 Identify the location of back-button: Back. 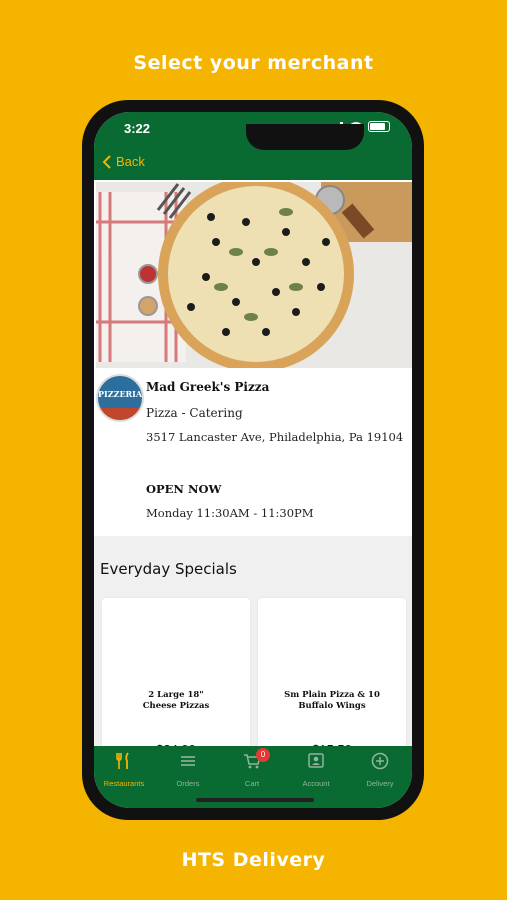
(123, 161).